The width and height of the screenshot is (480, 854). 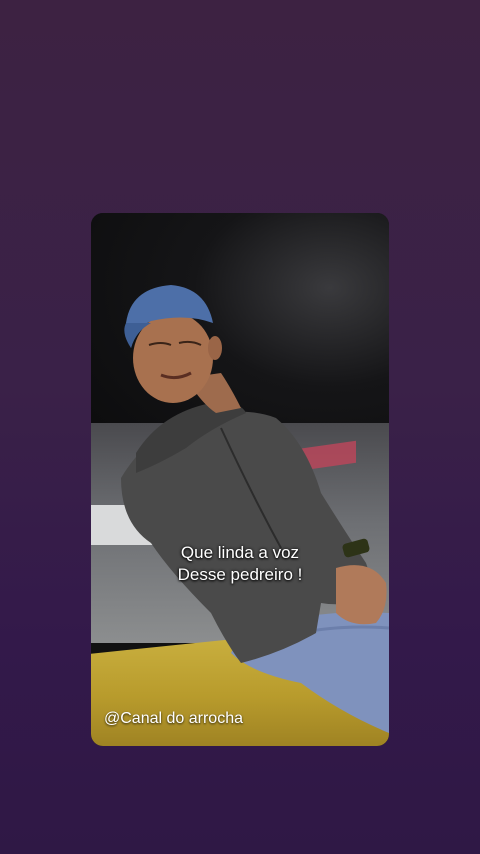 I want to click on channel-watermark: @Canal do arrocha, so click(x=173, y=718).